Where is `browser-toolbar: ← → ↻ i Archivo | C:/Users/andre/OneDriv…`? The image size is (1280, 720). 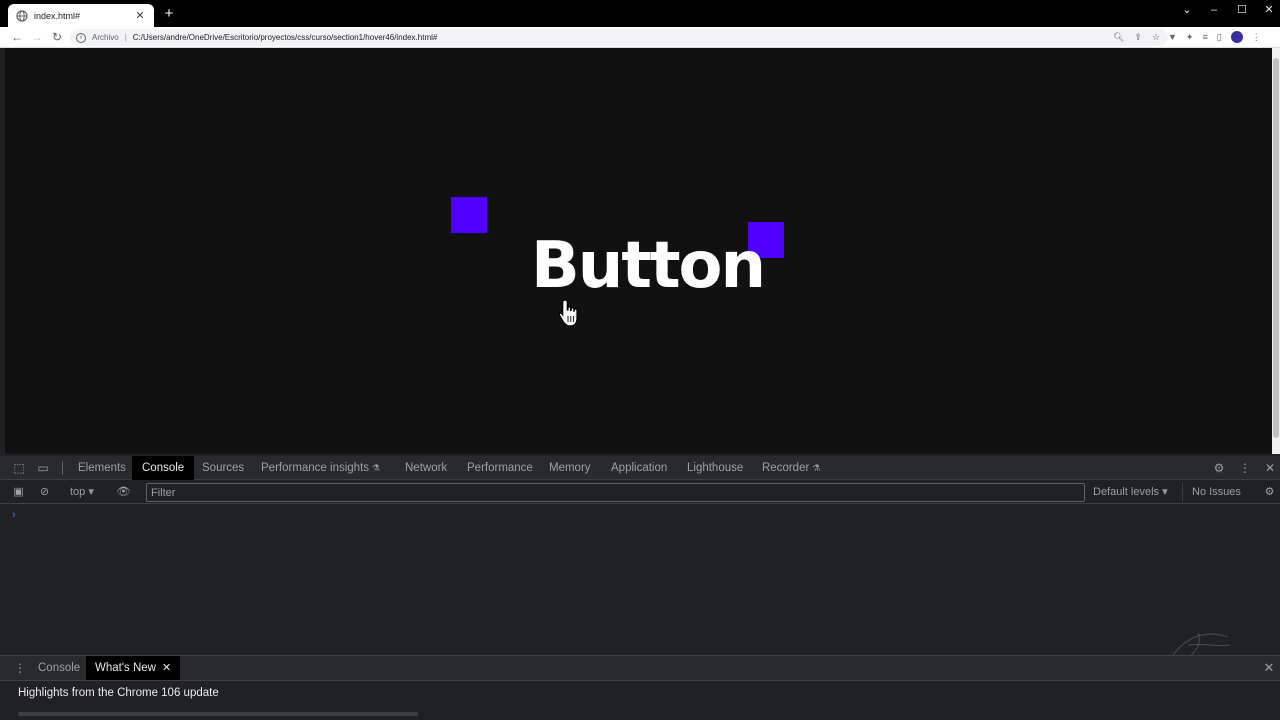 browser-toolbar: ← → ↻ i Archivo | C:/Users/andre/OneDriv… is located at coordinates (640, 37).